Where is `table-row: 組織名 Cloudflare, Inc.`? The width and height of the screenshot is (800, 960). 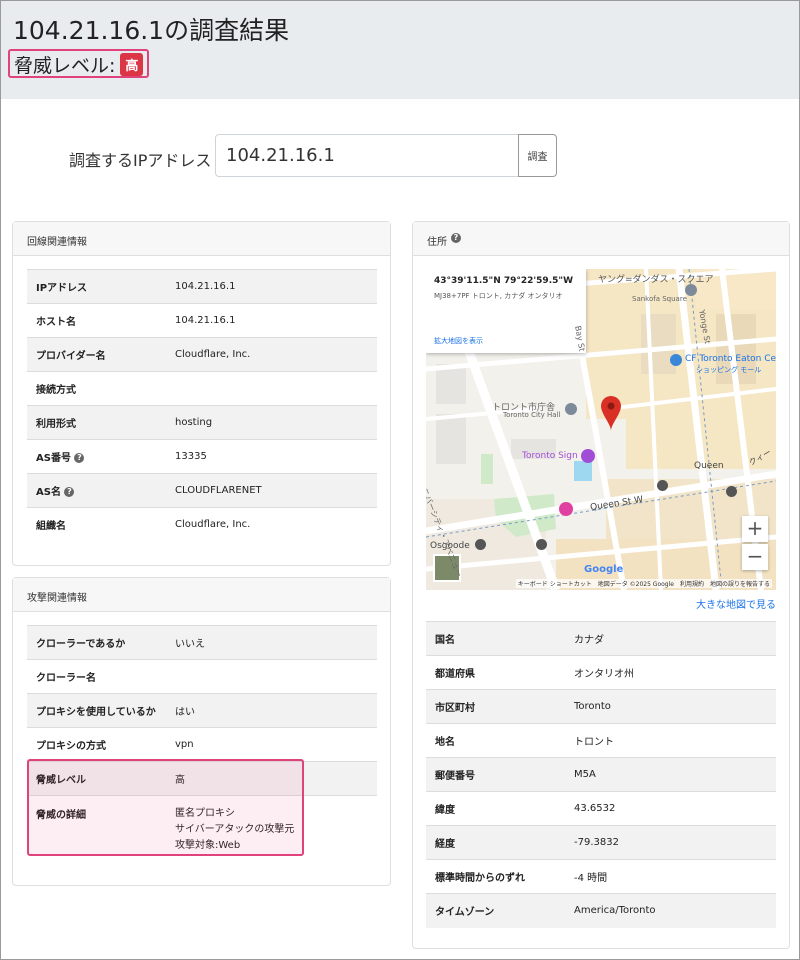
table-row: 組織名 Cloudflare, Inc. is located at coordinates (202, 524).